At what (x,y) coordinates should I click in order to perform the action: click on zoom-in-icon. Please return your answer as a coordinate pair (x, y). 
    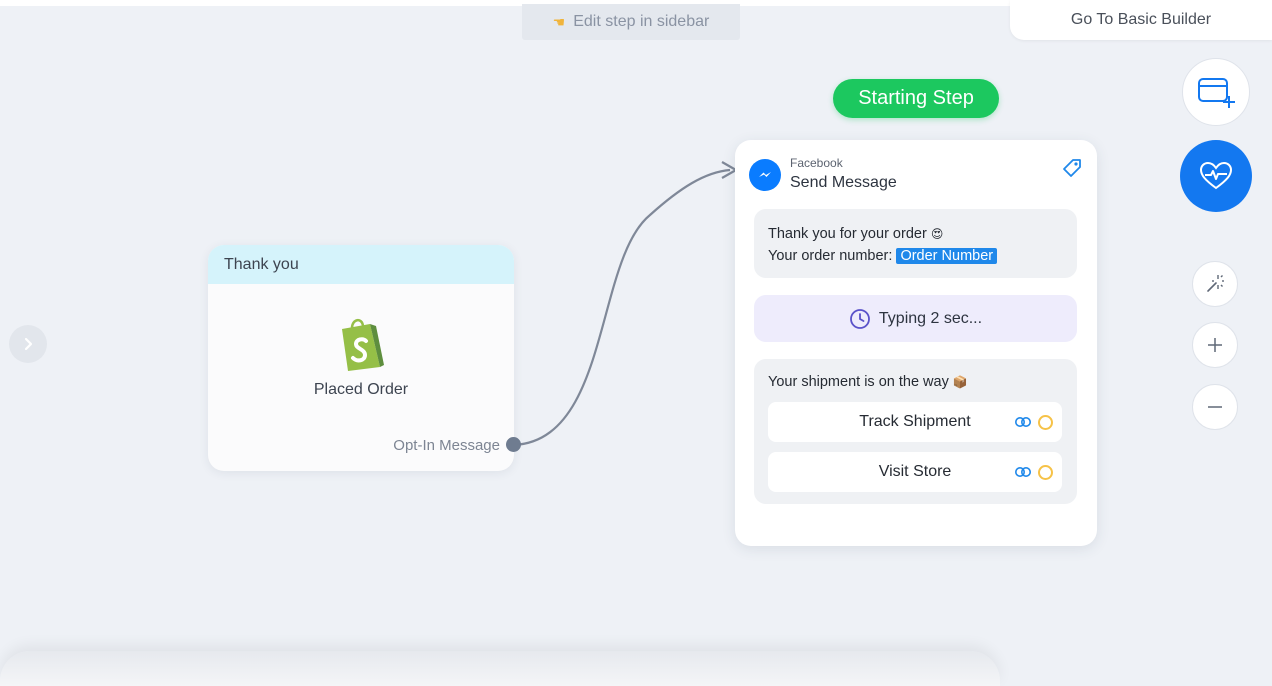
    Looking at the image, I should click on (1215, 345).